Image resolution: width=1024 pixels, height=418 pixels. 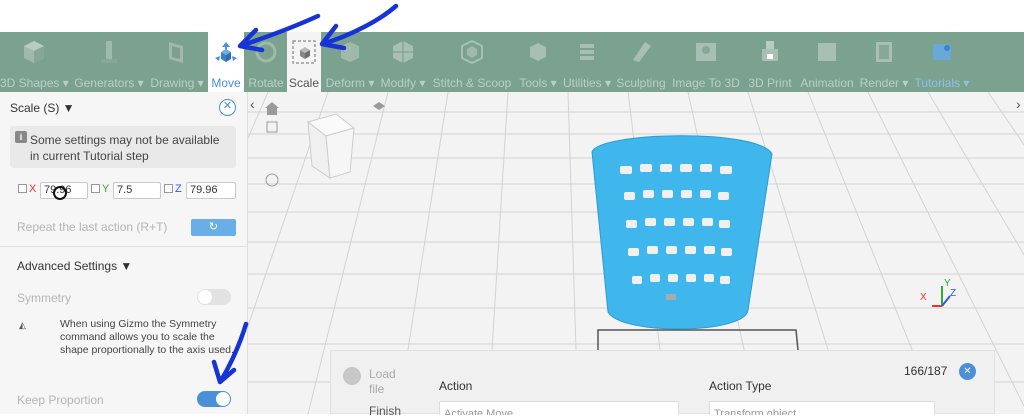 I want to click on panel-title: Scale (S) ▼, so click(x=42, y=108).